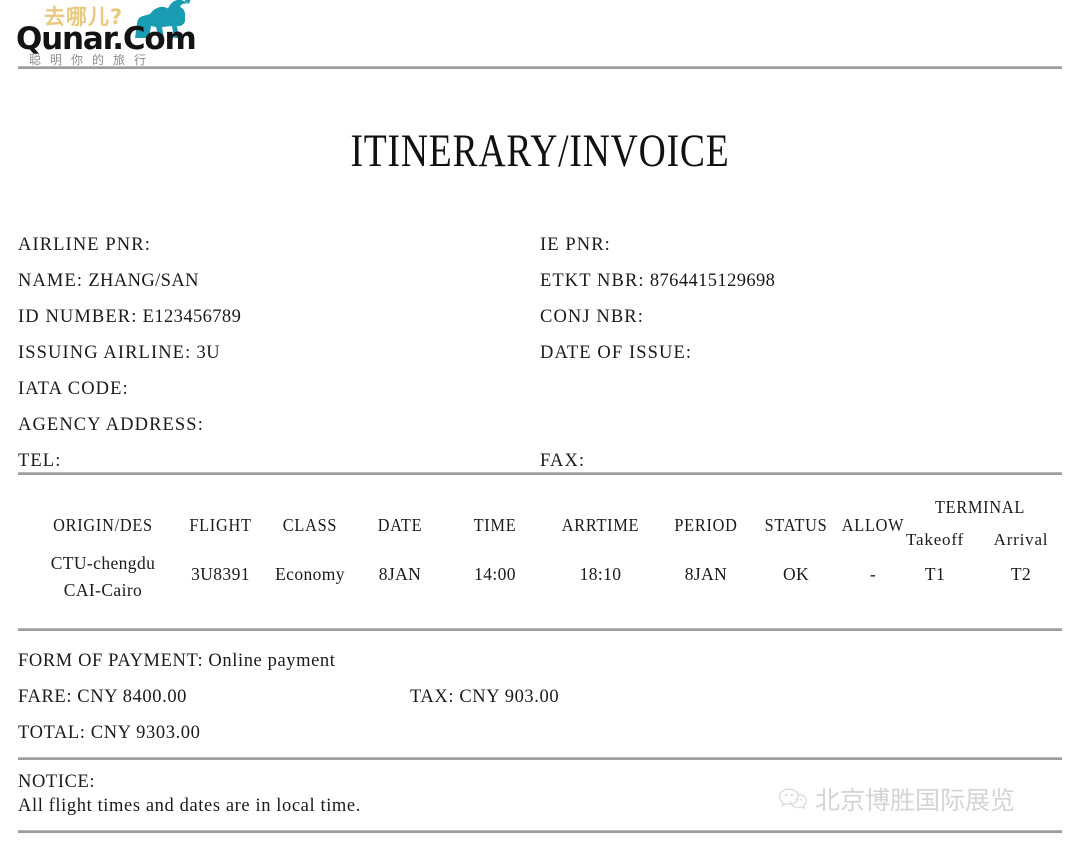 The height and width of the screenshot is (851, 1080). Describe the element at coordinates (540, 758) in the screenshot. I see `divider-payment` at that location.